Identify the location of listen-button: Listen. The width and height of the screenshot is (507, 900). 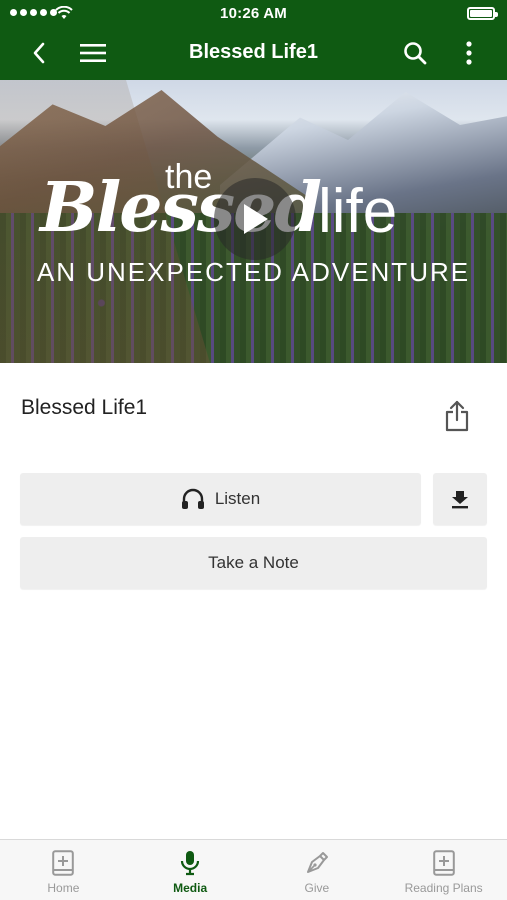
(220, 499).